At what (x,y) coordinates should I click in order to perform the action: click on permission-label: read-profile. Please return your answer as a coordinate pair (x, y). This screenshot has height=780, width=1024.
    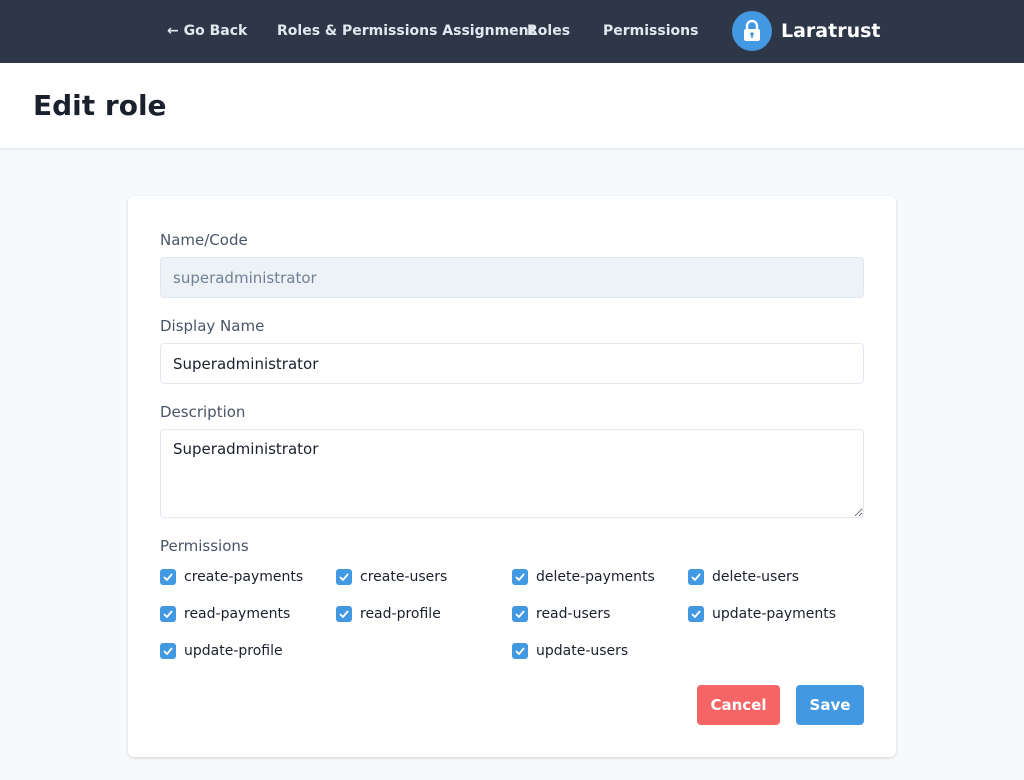
    Looking at the image, I should click on (400, 614).